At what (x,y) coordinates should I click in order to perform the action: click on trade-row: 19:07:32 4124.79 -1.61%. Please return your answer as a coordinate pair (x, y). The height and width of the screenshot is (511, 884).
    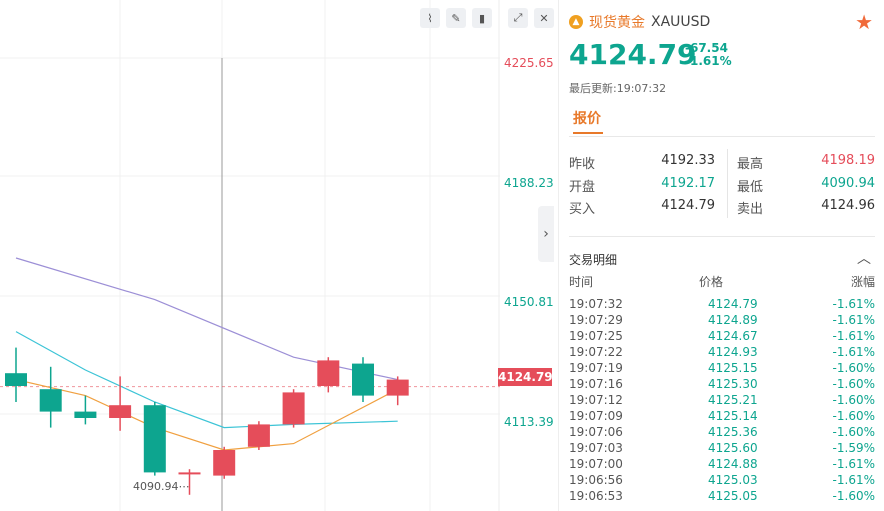
    Looking at the image, I should click on (722, 305).